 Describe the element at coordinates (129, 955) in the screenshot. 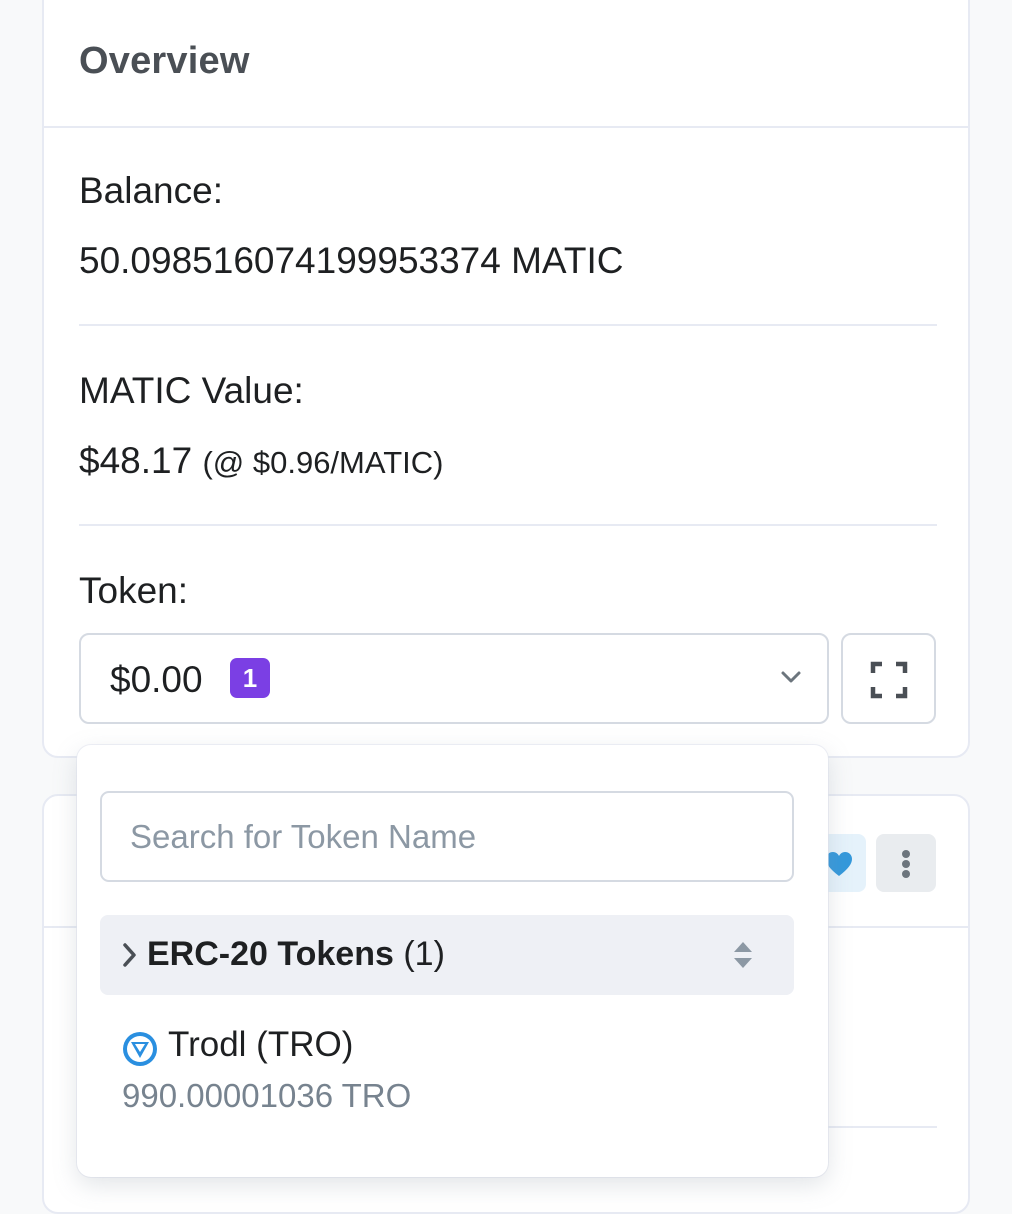

I see `chevron-right-icon` at that location.